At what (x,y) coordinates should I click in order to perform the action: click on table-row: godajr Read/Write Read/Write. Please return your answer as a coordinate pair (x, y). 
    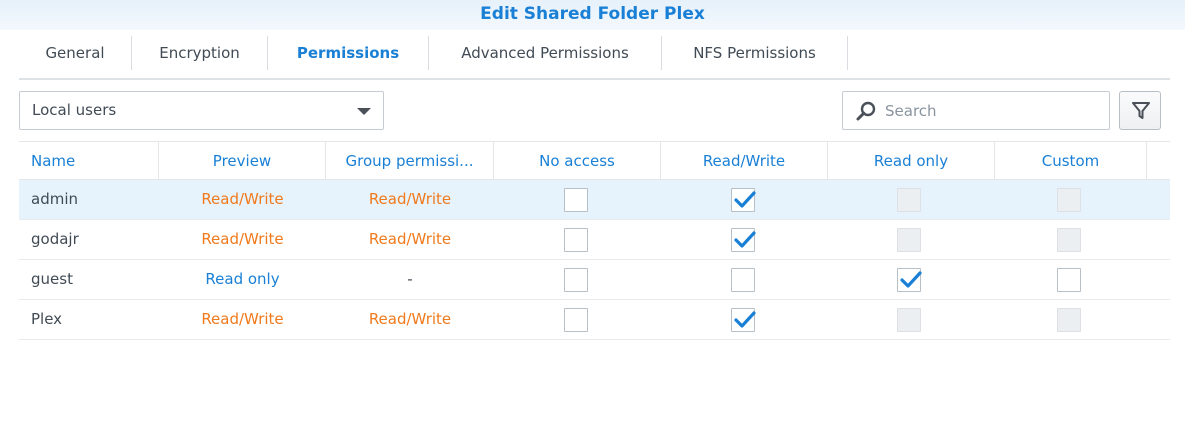
    Looking at the image, I should click on (594, 240).